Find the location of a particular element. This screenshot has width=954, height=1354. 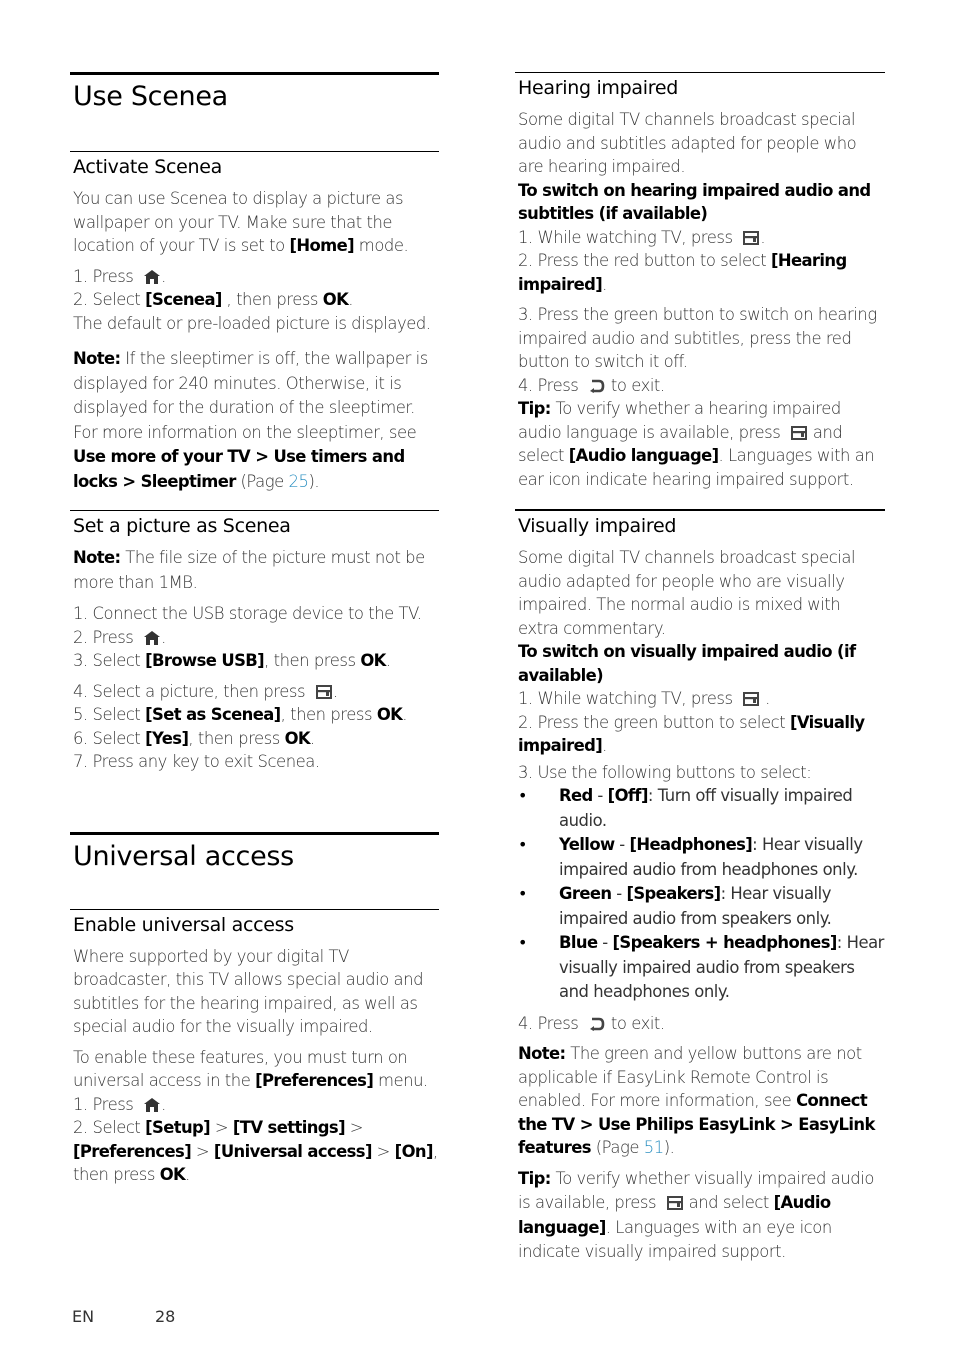

set-picture-step-2: 2. Press . is located at coordinates (119, 637).